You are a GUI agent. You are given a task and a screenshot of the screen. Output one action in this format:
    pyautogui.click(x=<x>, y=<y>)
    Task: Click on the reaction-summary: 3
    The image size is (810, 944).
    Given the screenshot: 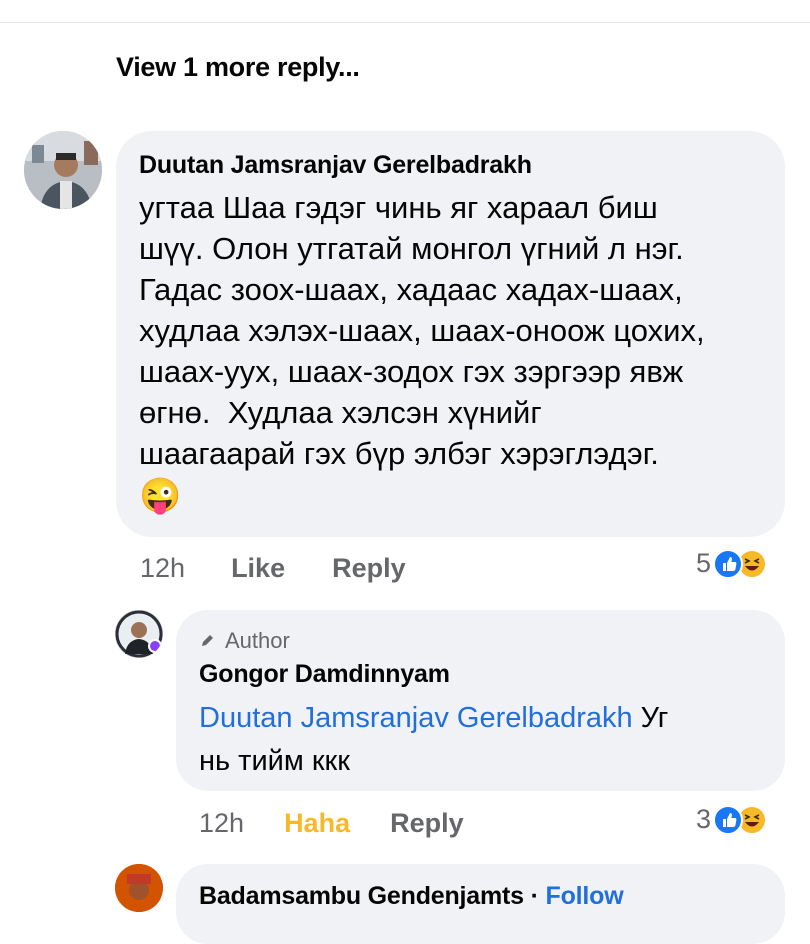 What is the action you would take?
    pyautogui.click(x=732, y=819)
    